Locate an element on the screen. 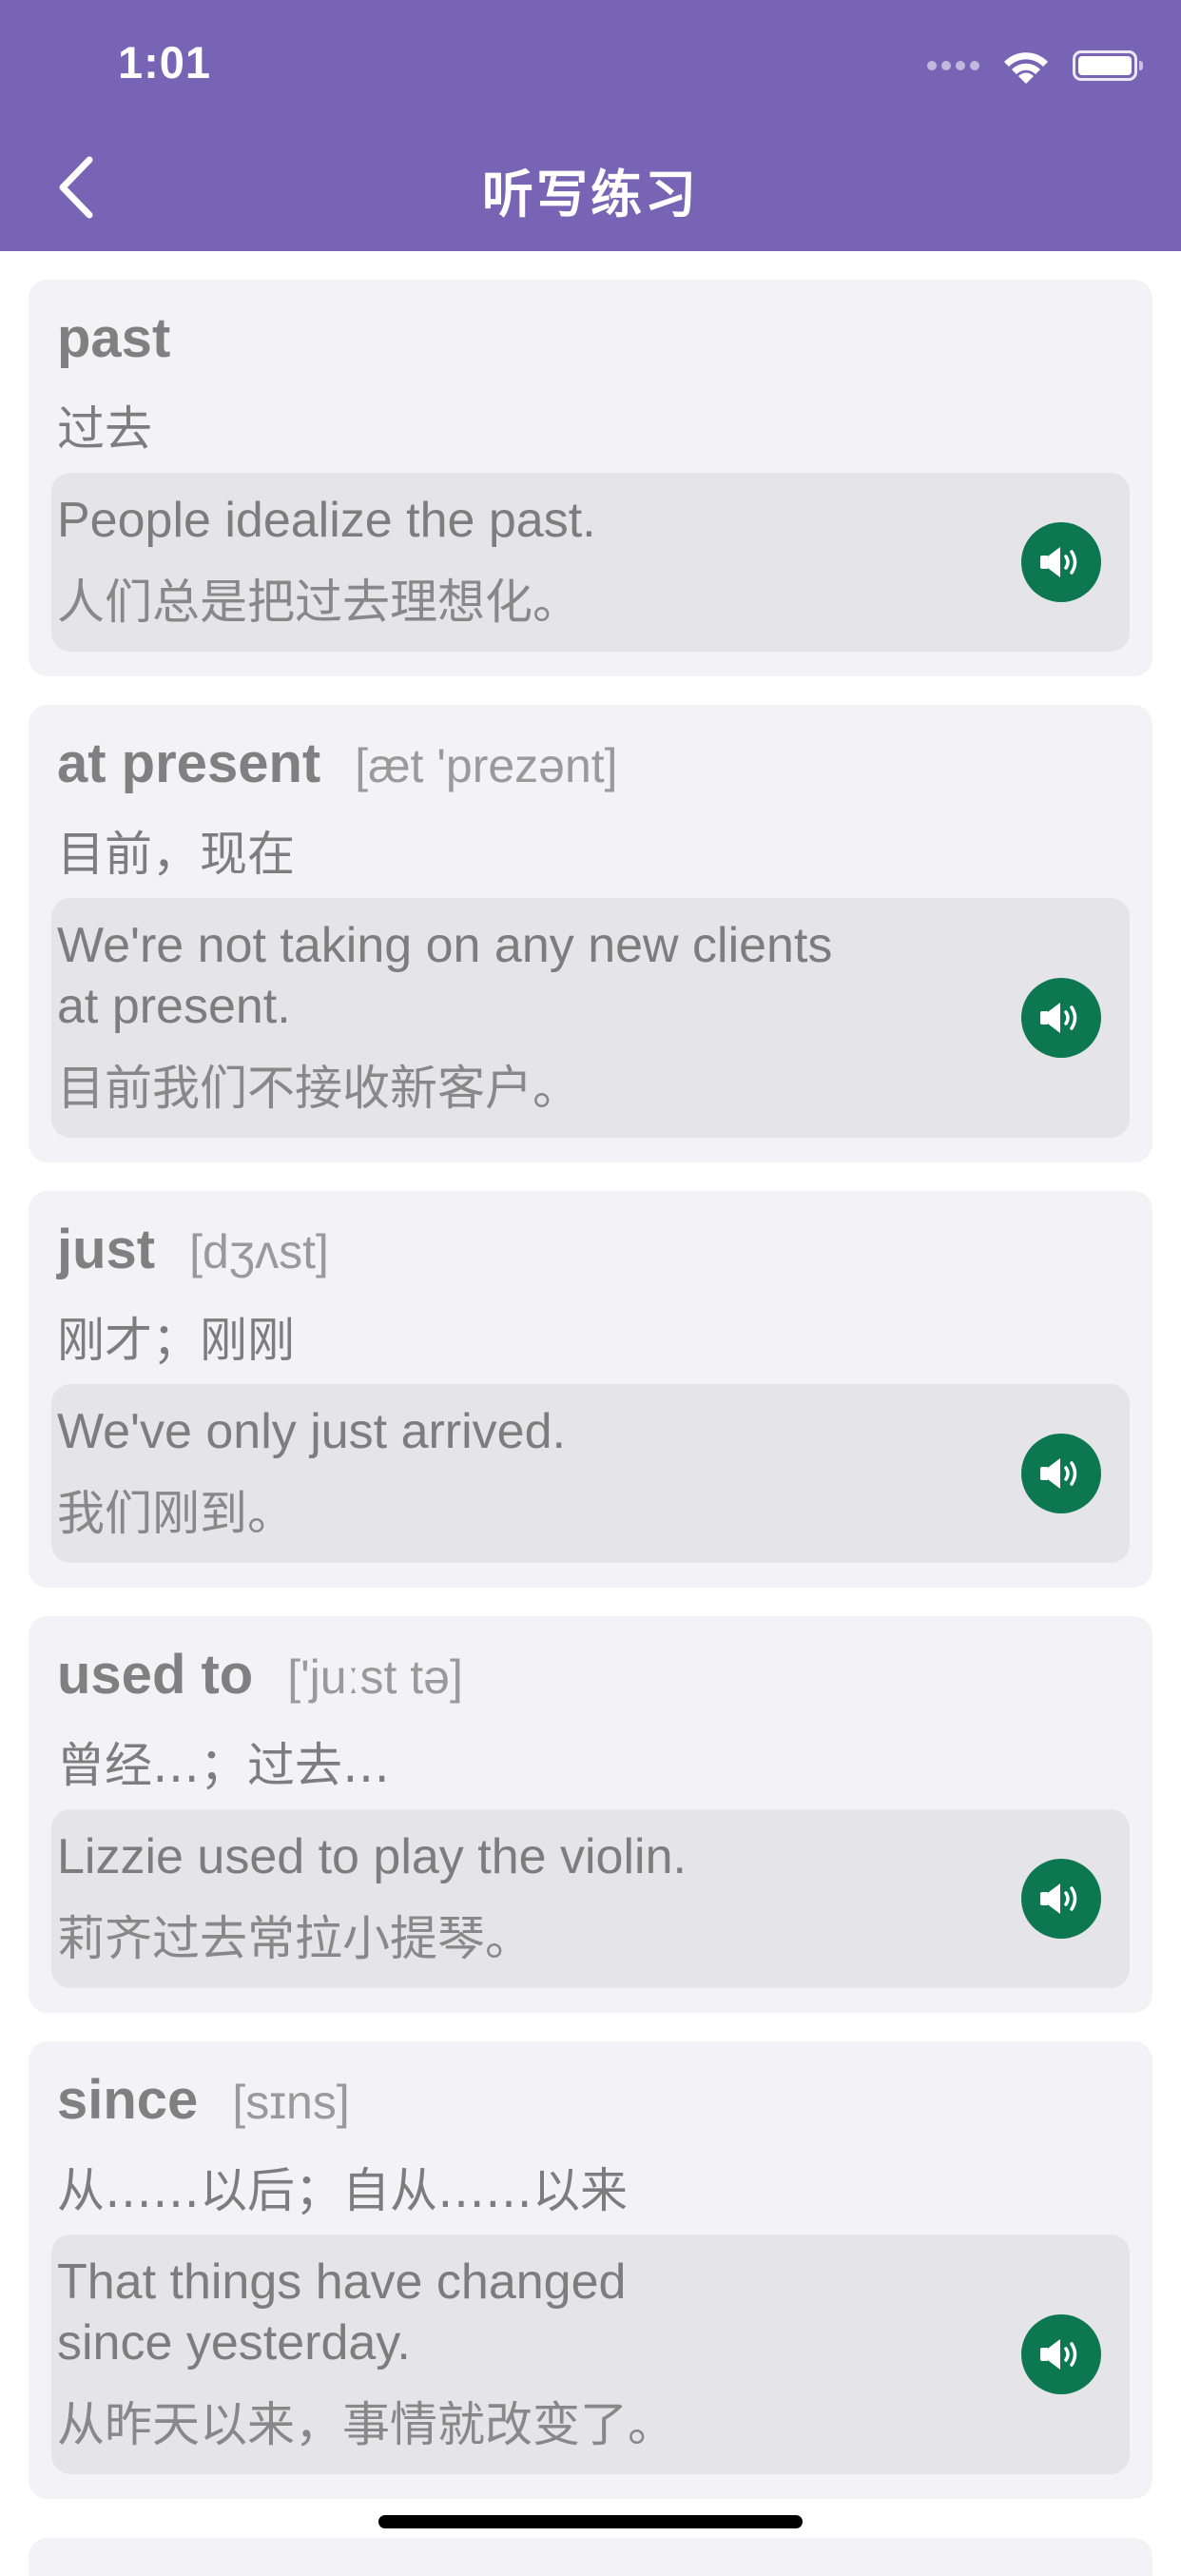 Image resolution: width=1181 pixels, height=2576 pixels. wifi-icon is located at coordinates (1026, 68).